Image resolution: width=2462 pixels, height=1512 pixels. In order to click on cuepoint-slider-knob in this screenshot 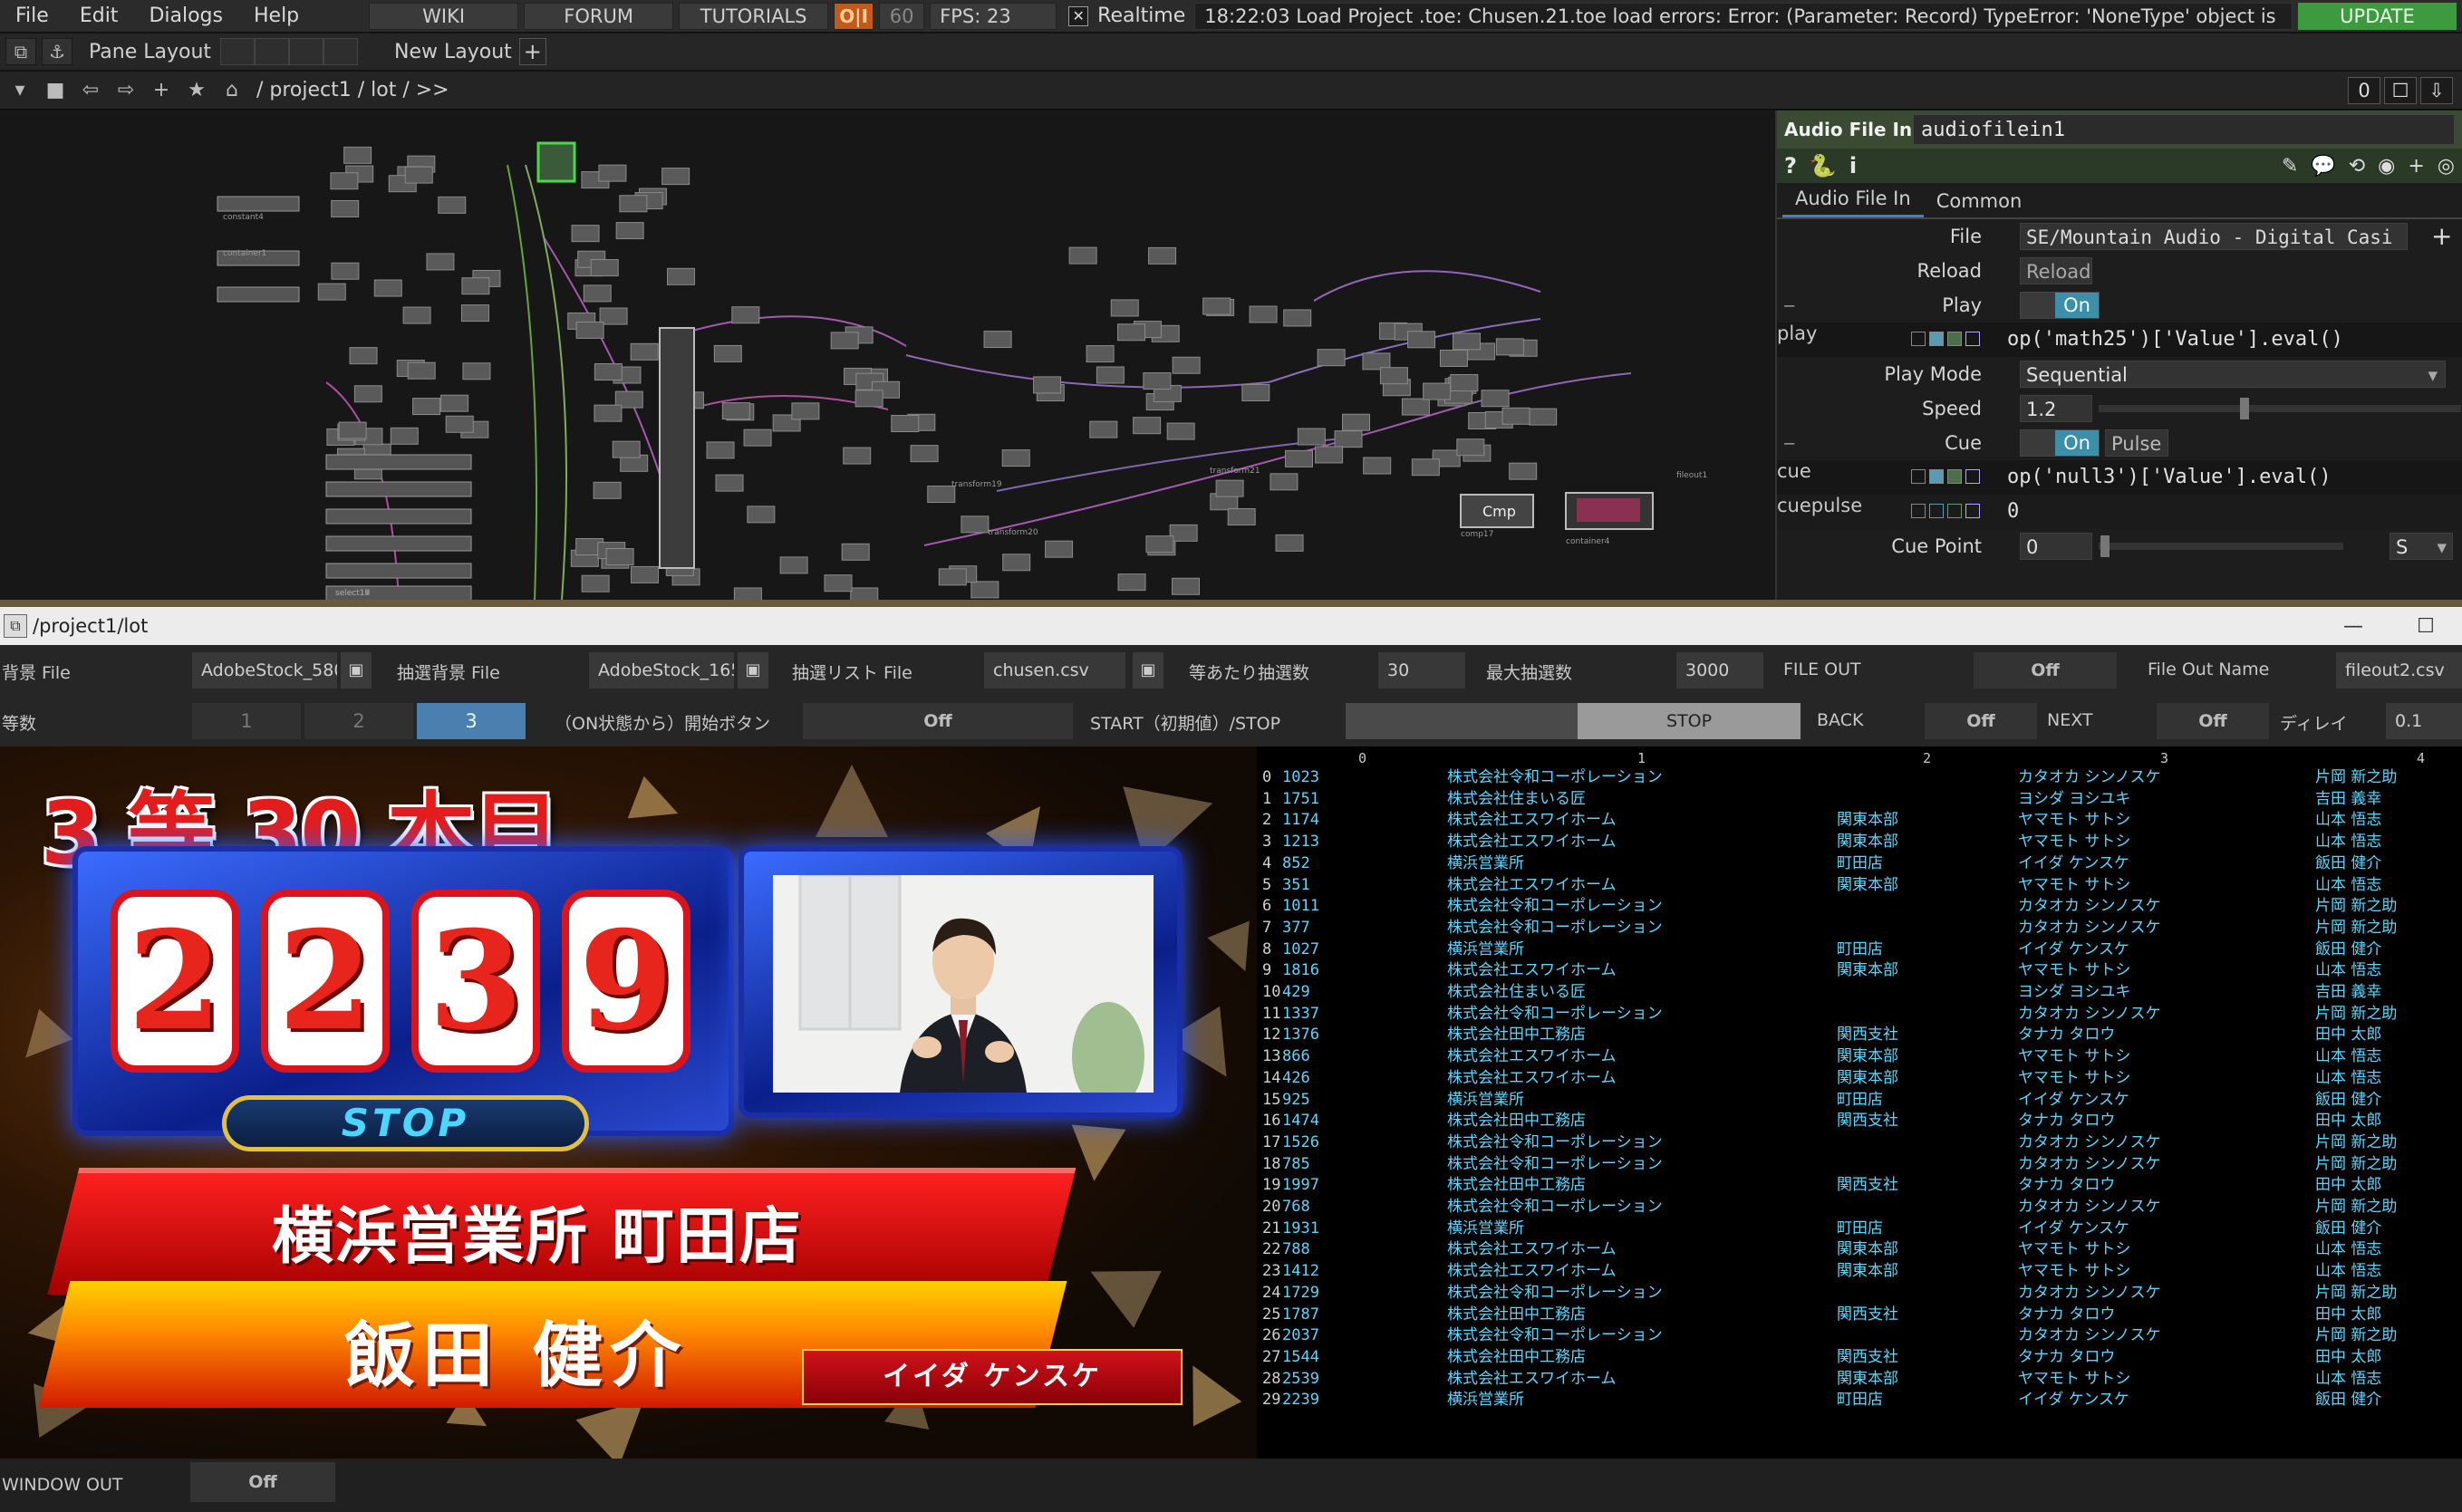, I will do `click(2105, 546)`.